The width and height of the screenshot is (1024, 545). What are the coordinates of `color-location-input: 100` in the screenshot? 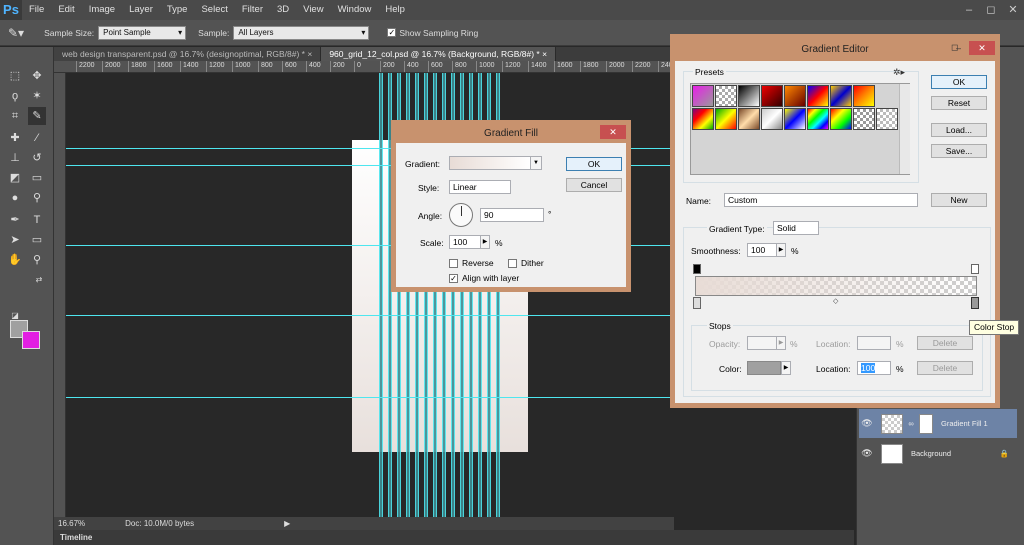 It's located at (874, 368).